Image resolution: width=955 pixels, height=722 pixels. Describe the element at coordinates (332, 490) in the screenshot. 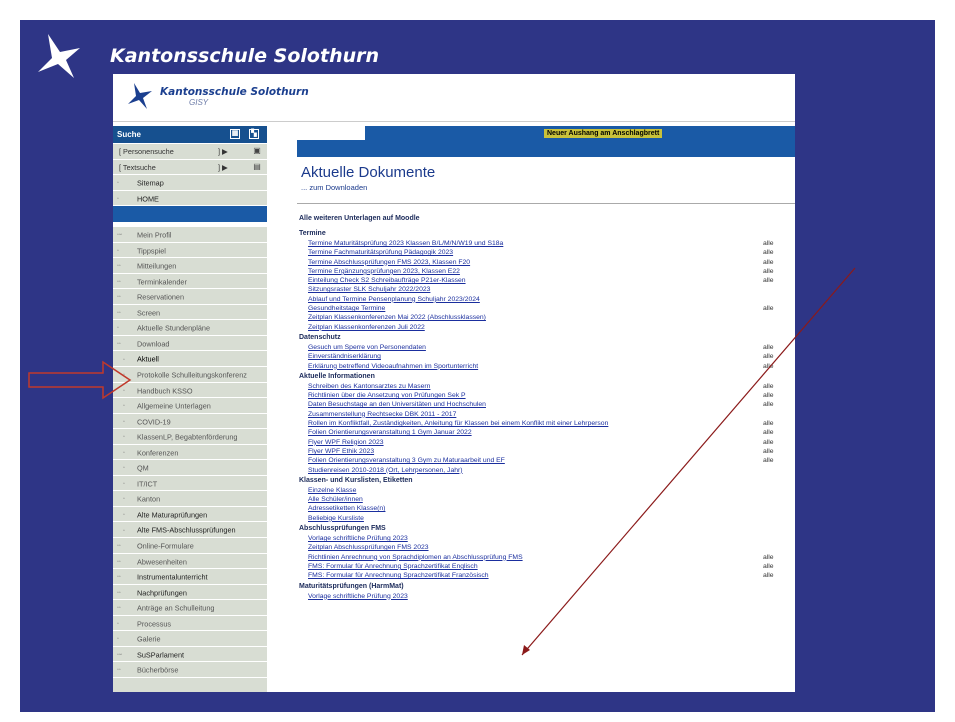

I see `document-link: Einzelne Klasse` at that location.